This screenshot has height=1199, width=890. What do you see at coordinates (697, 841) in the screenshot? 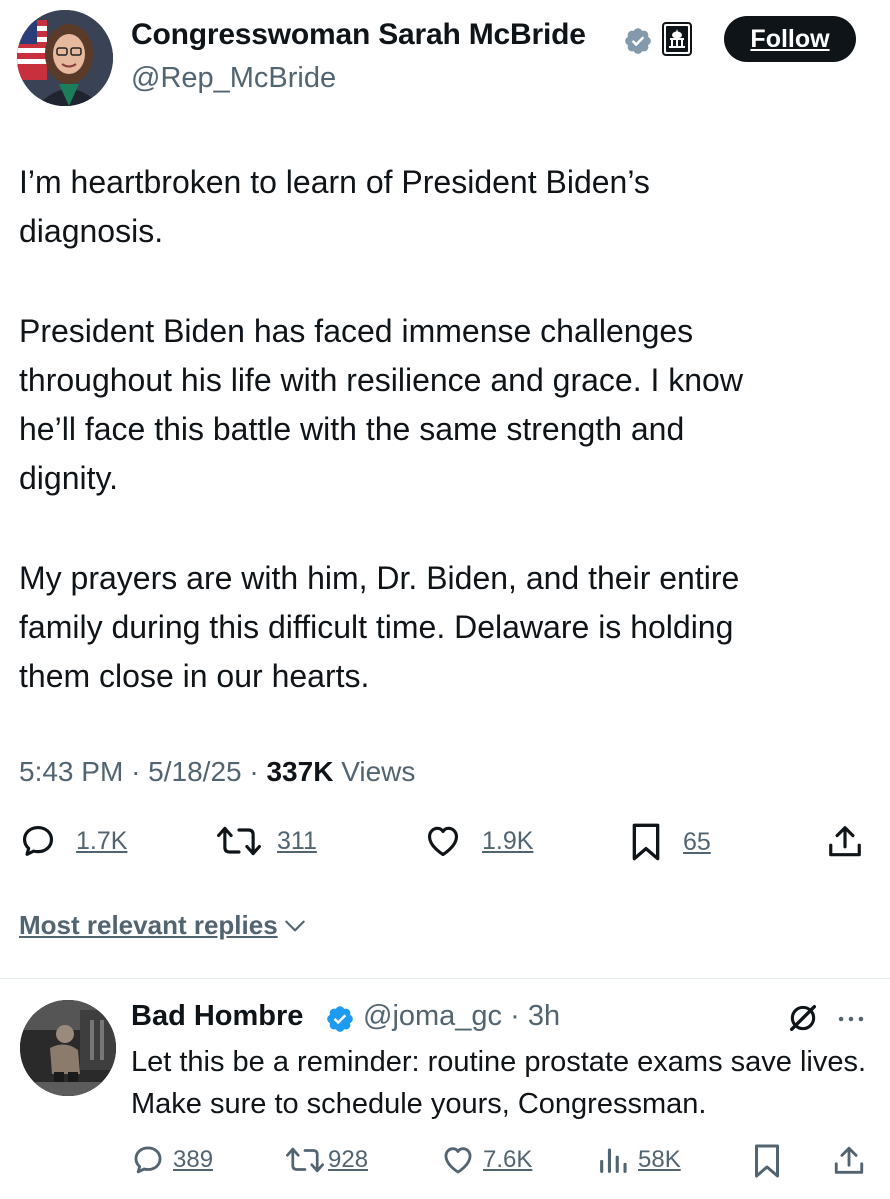
I see `bookmark-count: 65` at bounding box center [697, 841].